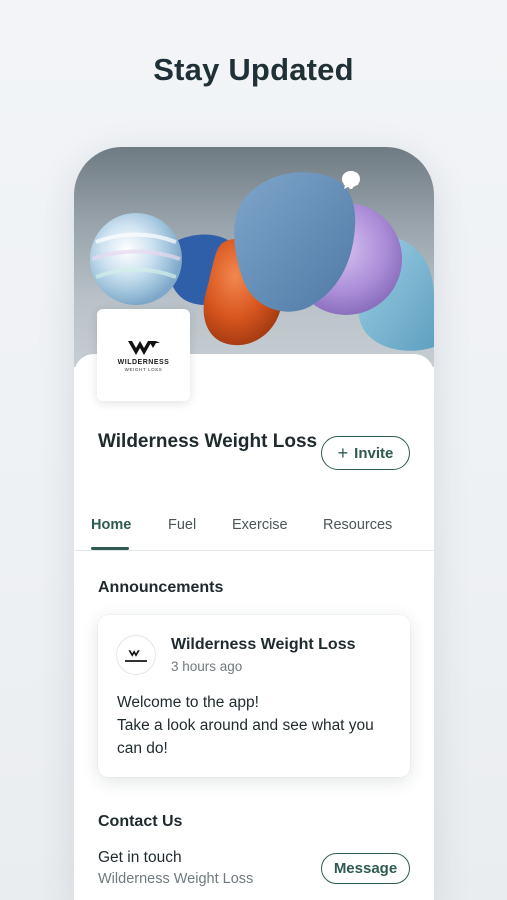 The image size is (507, 900). I want to click on post-author: Wilderness Weight Loss, so click(263, 644).